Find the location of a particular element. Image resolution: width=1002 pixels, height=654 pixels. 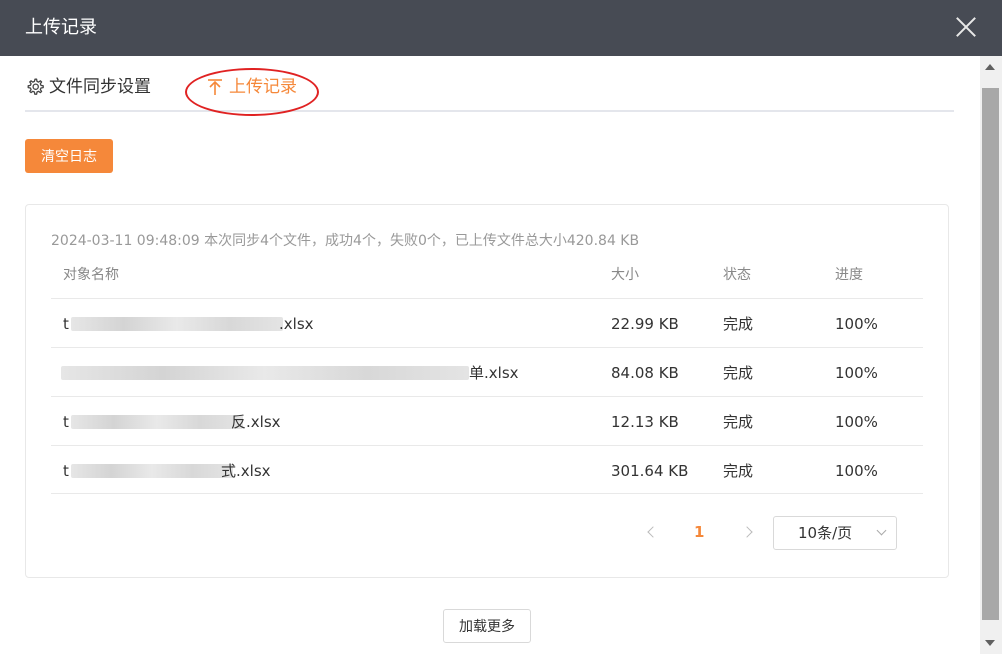

table-row: t 式.xlsx 301.64 KB 完成 100% is located at coordinates (487, 470).